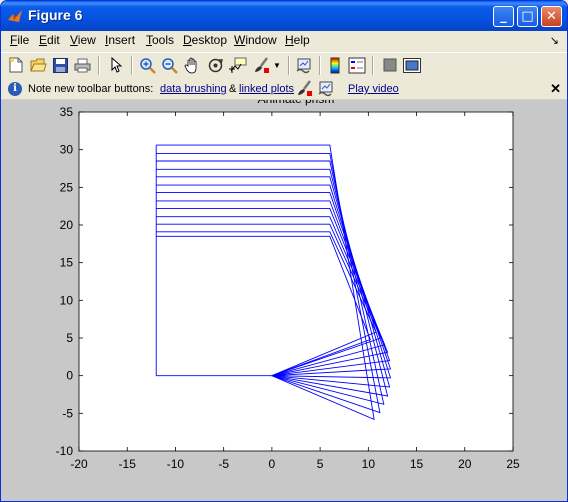 Image resolution: width=568 pixels, height=502 pixels. I want to click on x-tick-label: 15, so click(417, 464).